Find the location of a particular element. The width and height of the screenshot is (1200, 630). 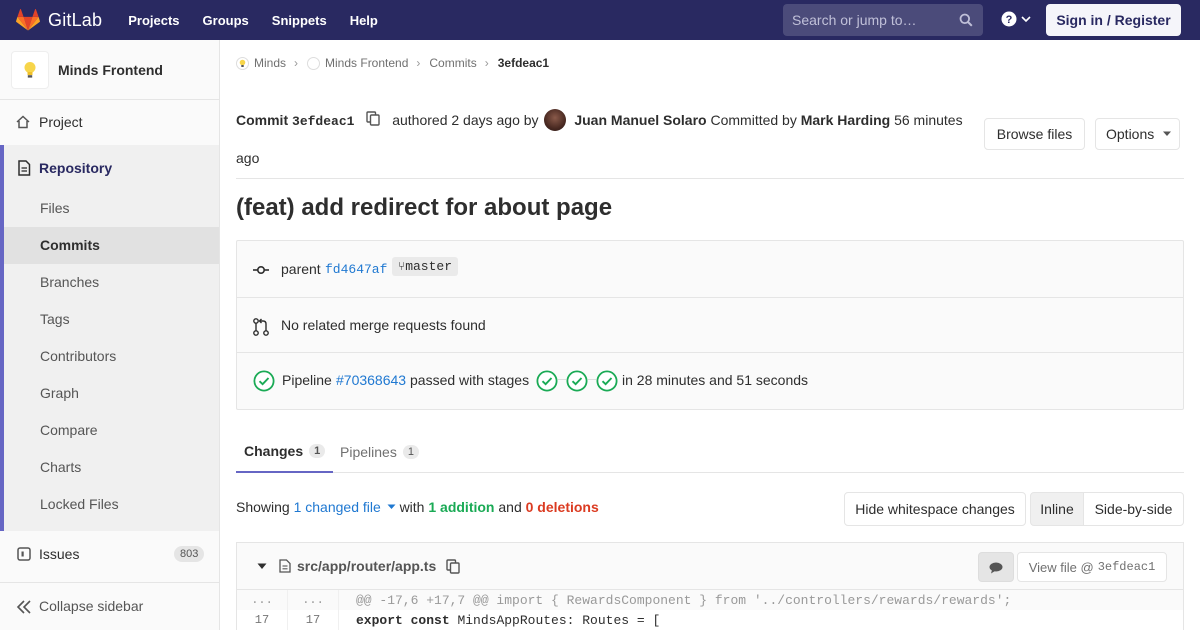

options-label: Options is located at coordinates (1130, 134).